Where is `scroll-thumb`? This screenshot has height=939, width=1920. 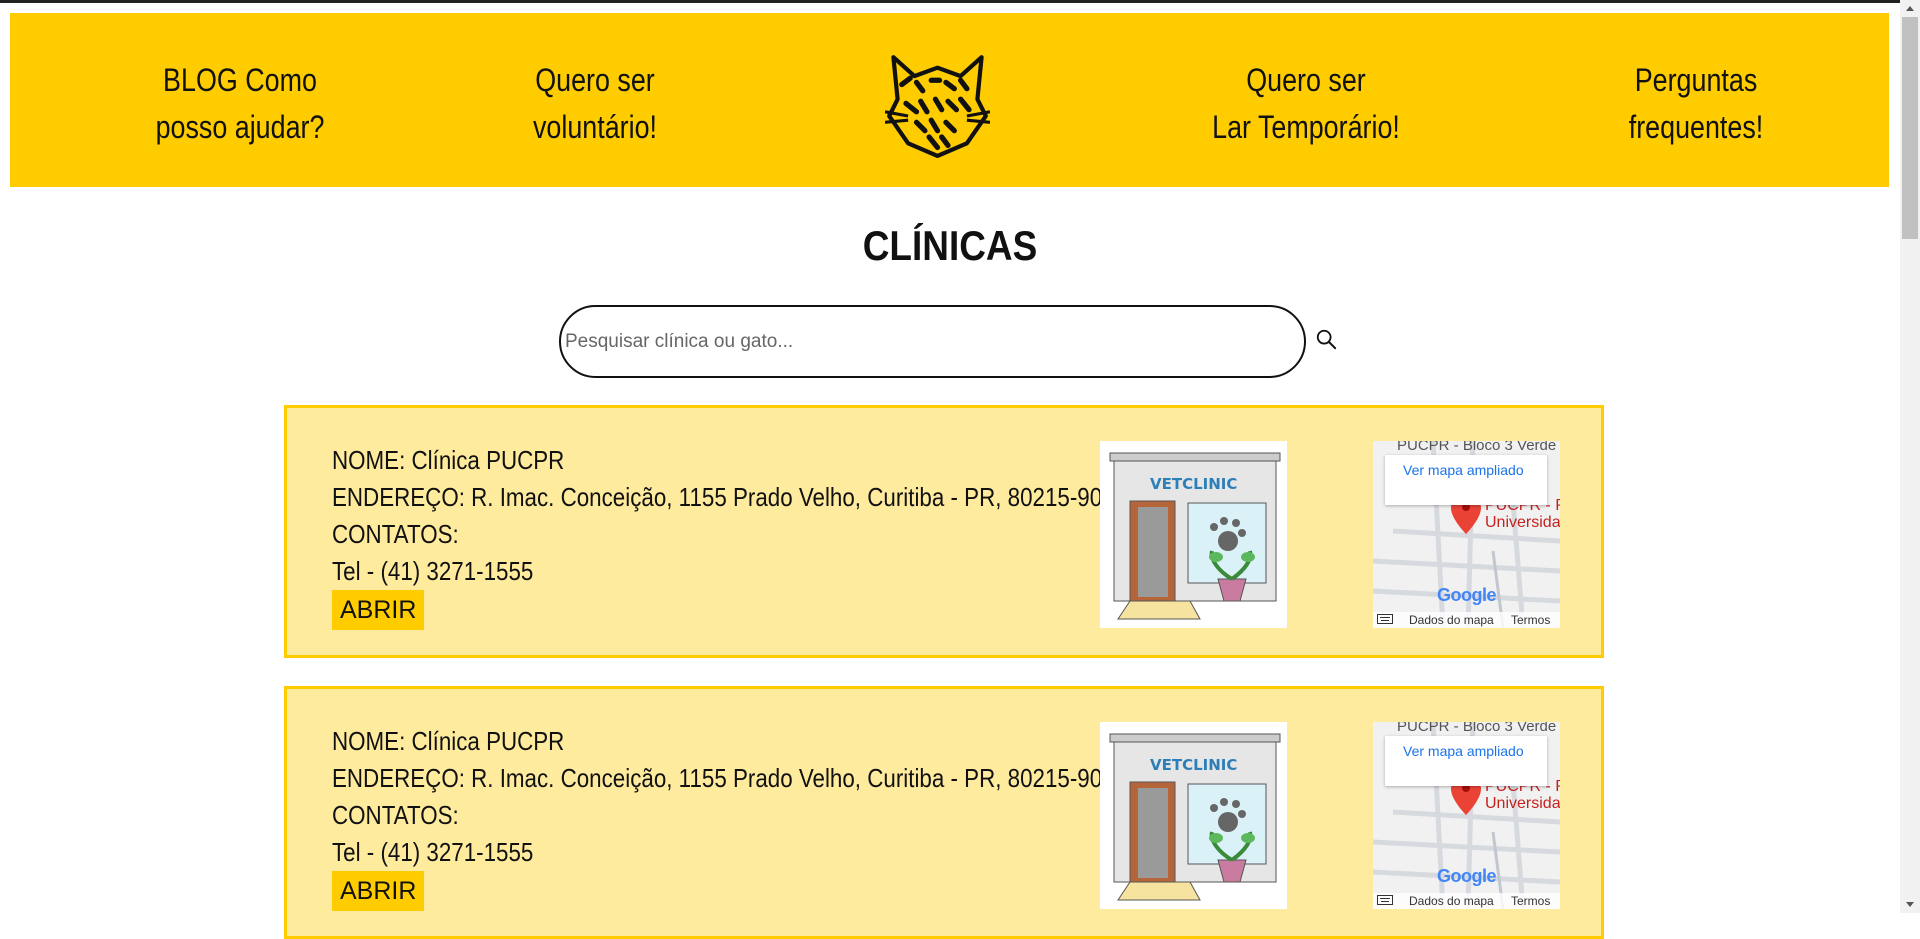 scroll-thumb is located at coordinates (1910, 128).